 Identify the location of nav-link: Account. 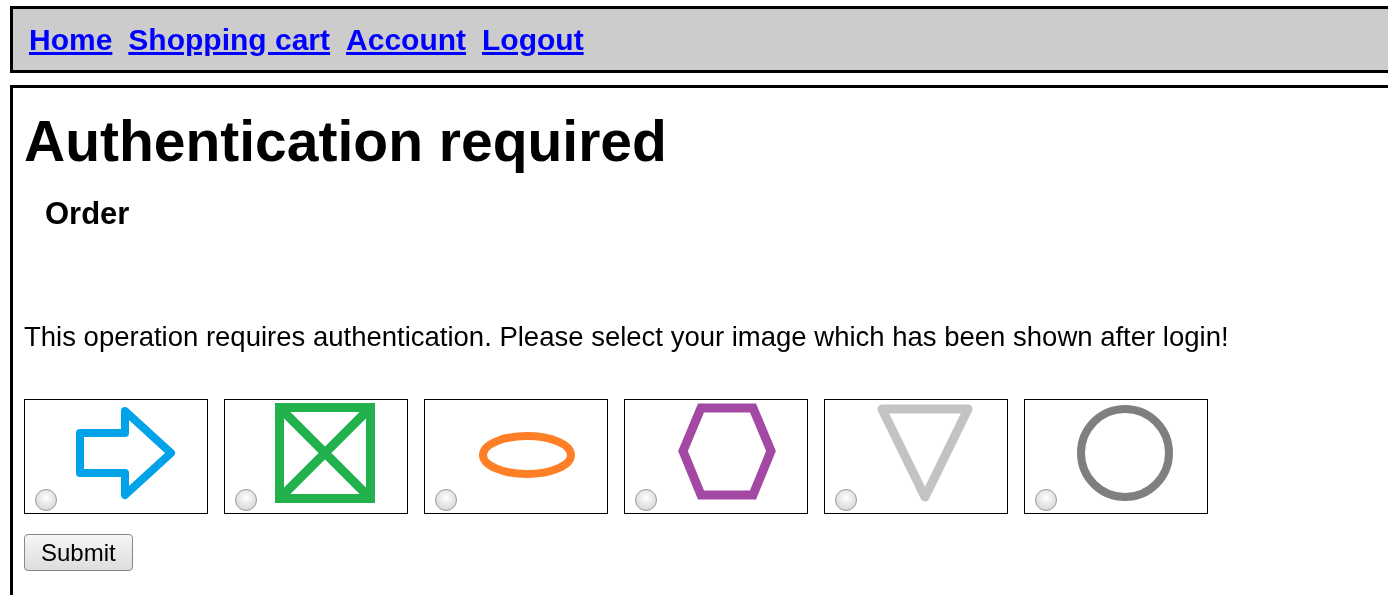
(406, 39).